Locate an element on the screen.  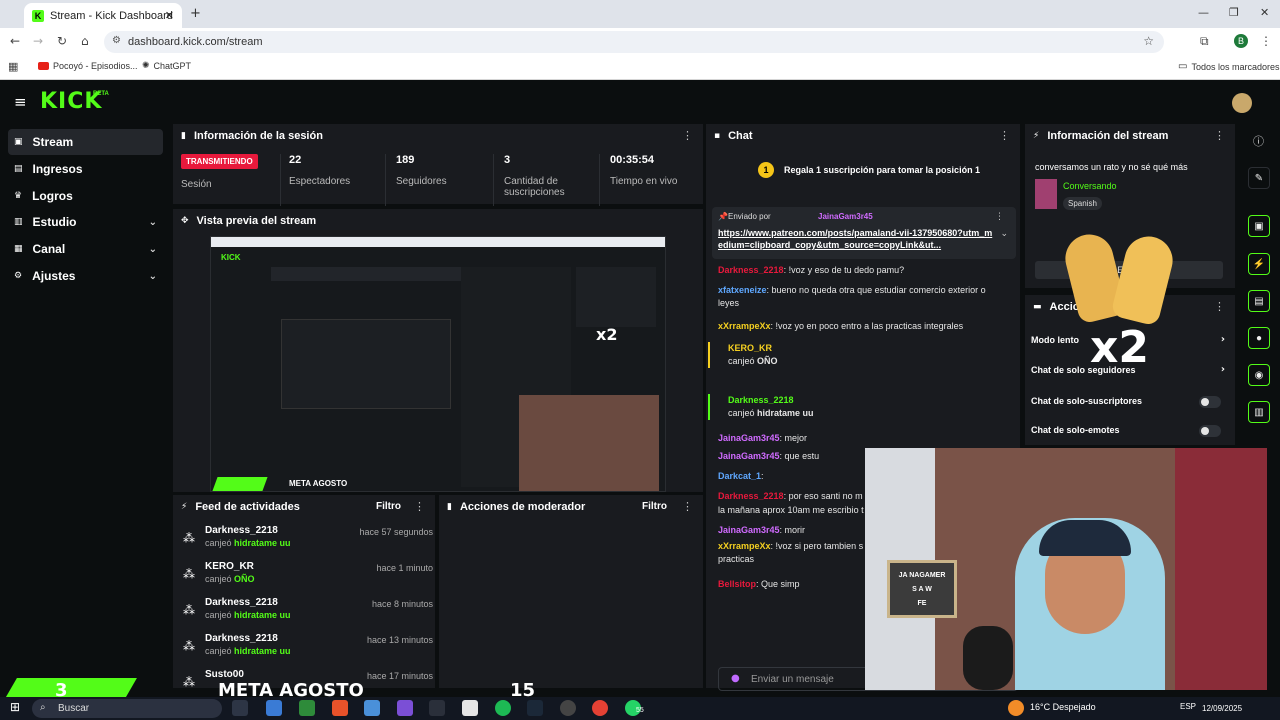
pinned-user: JainaGam3r45 is located at coordinates (845, 216).